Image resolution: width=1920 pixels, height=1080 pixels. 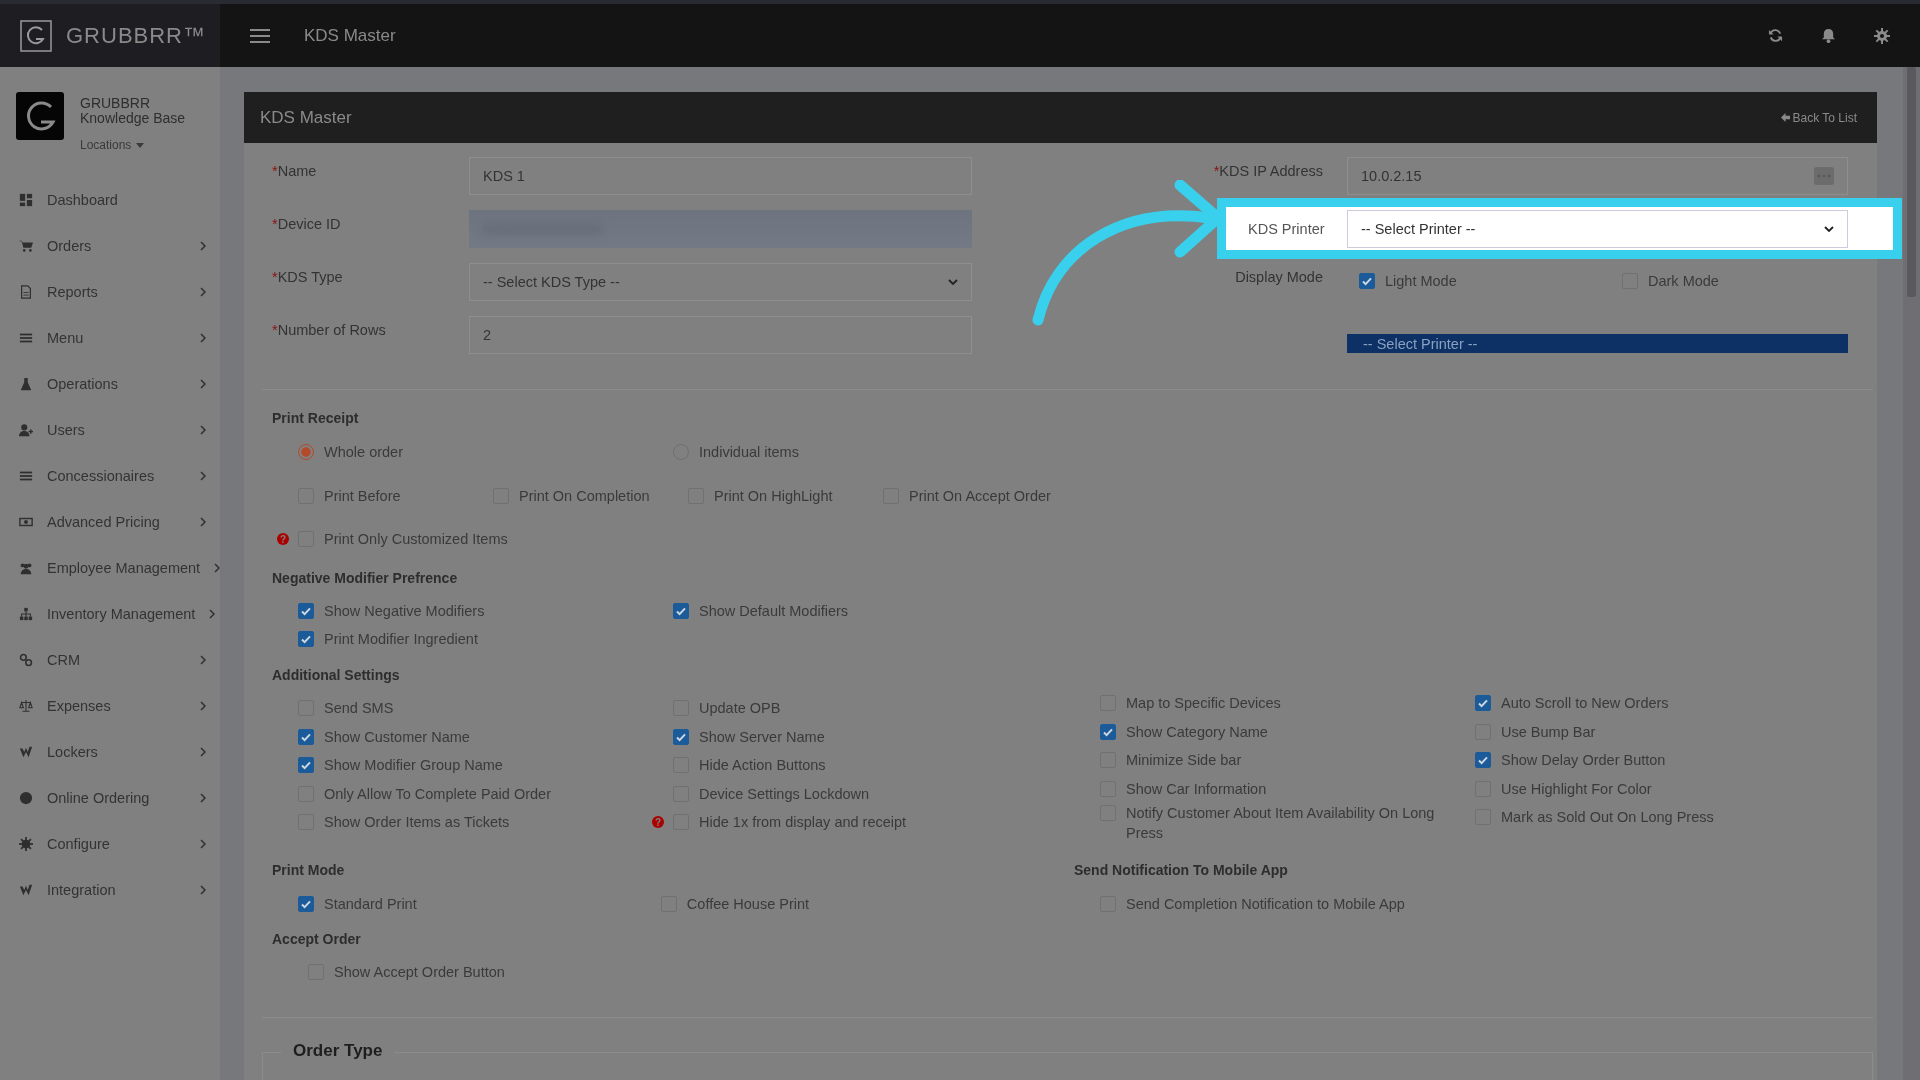 What do you see at coordinates (1197, 731) in the screenshot?
I see `checkbox-label: Show Category Name` at bounding box center [1197, 731].